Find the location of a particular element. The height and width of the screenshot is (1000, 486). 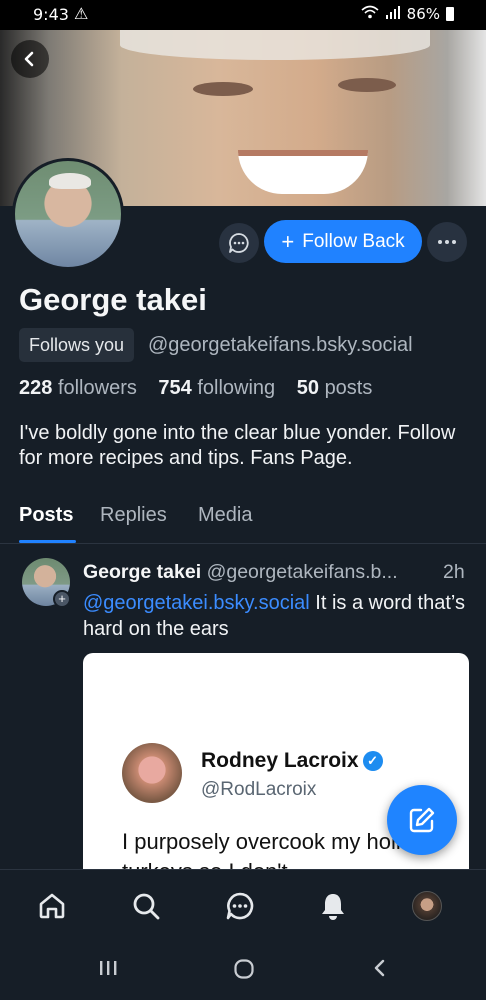

profile-stats: 228 followers 754 following 50 posts is located at coordinates (203, 388).